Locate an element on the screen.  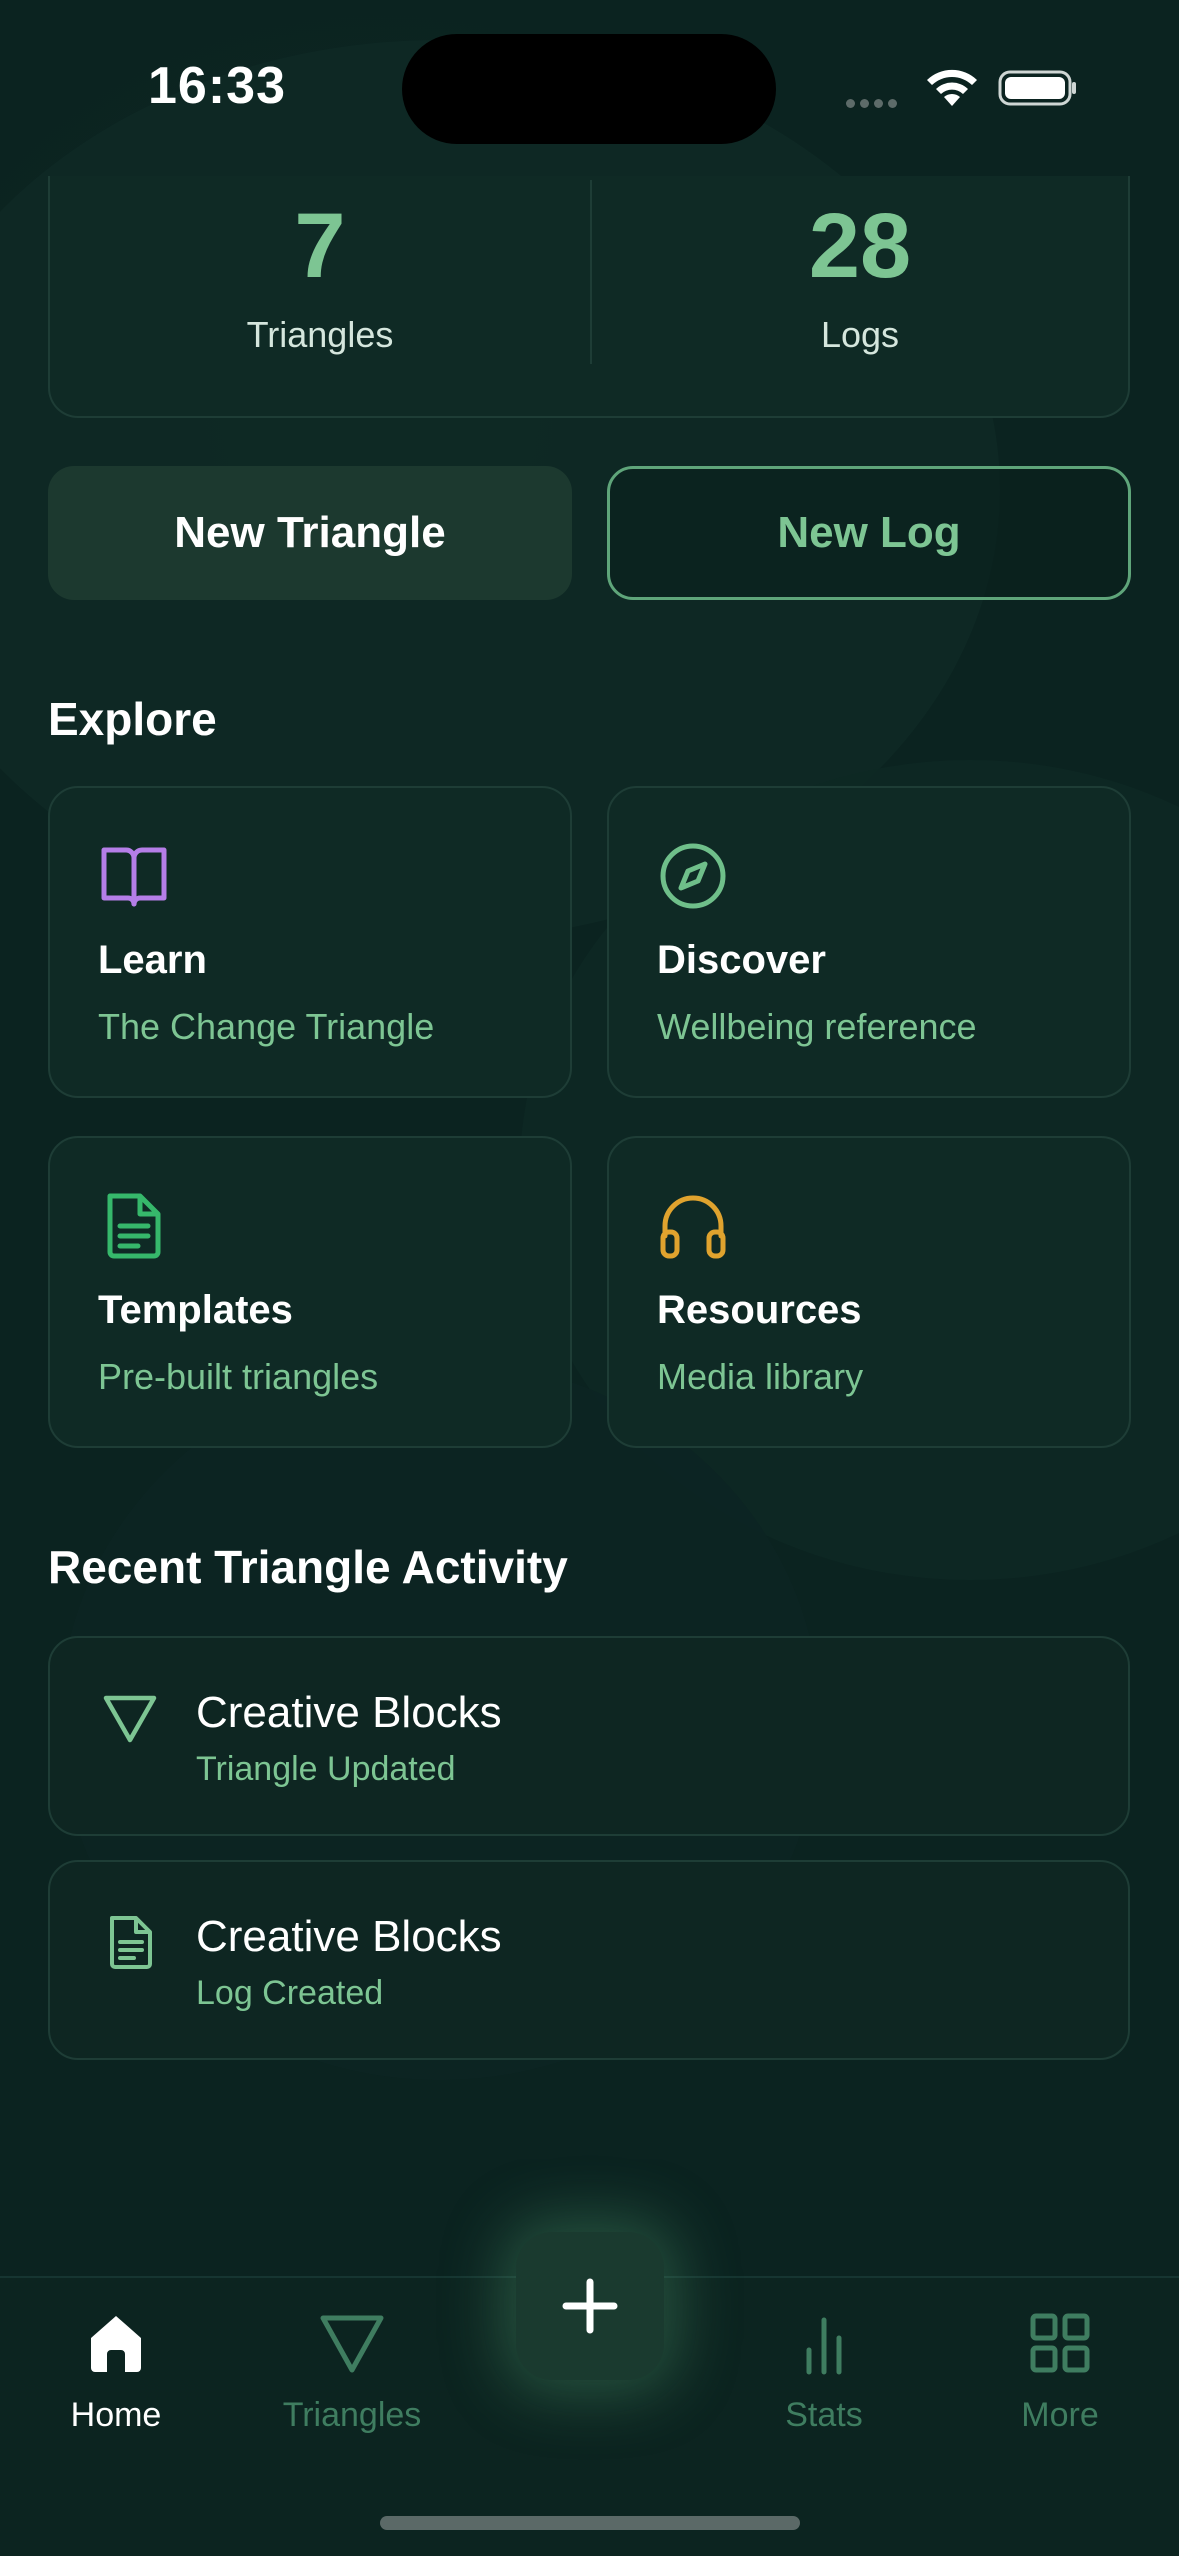
tab-triangles: Triangles is located at coordinates (352, 2371).